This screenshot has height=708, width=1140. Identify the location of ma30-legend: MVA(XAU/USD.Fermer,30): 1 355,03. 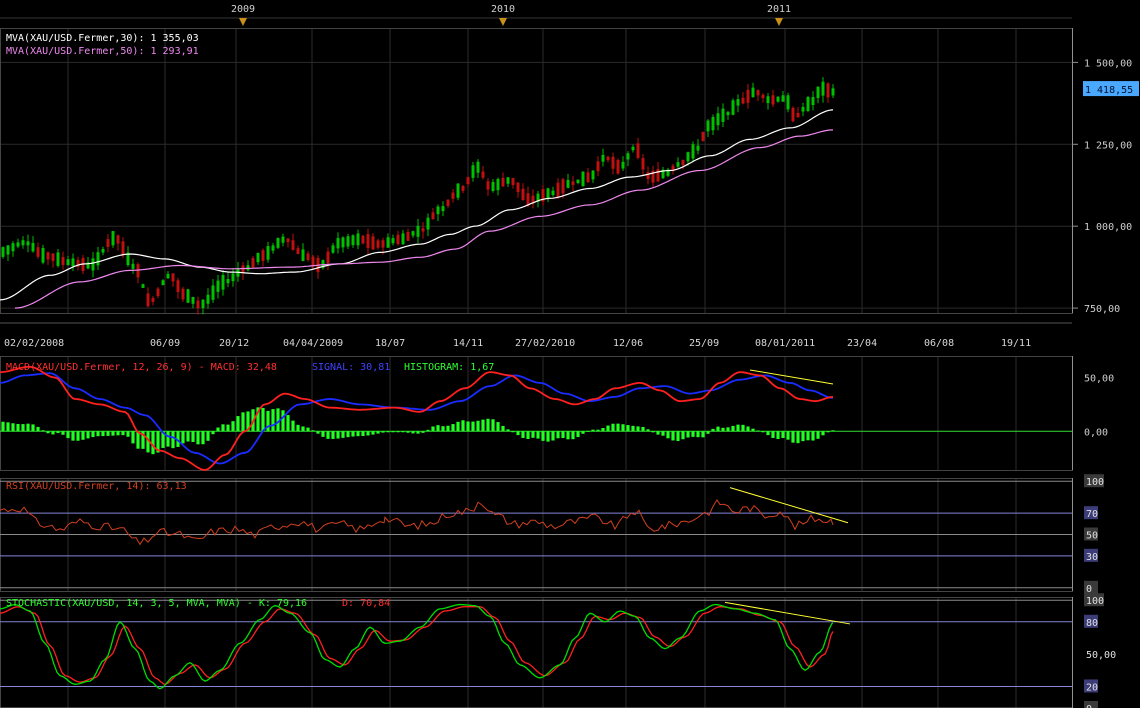
(102, 38).